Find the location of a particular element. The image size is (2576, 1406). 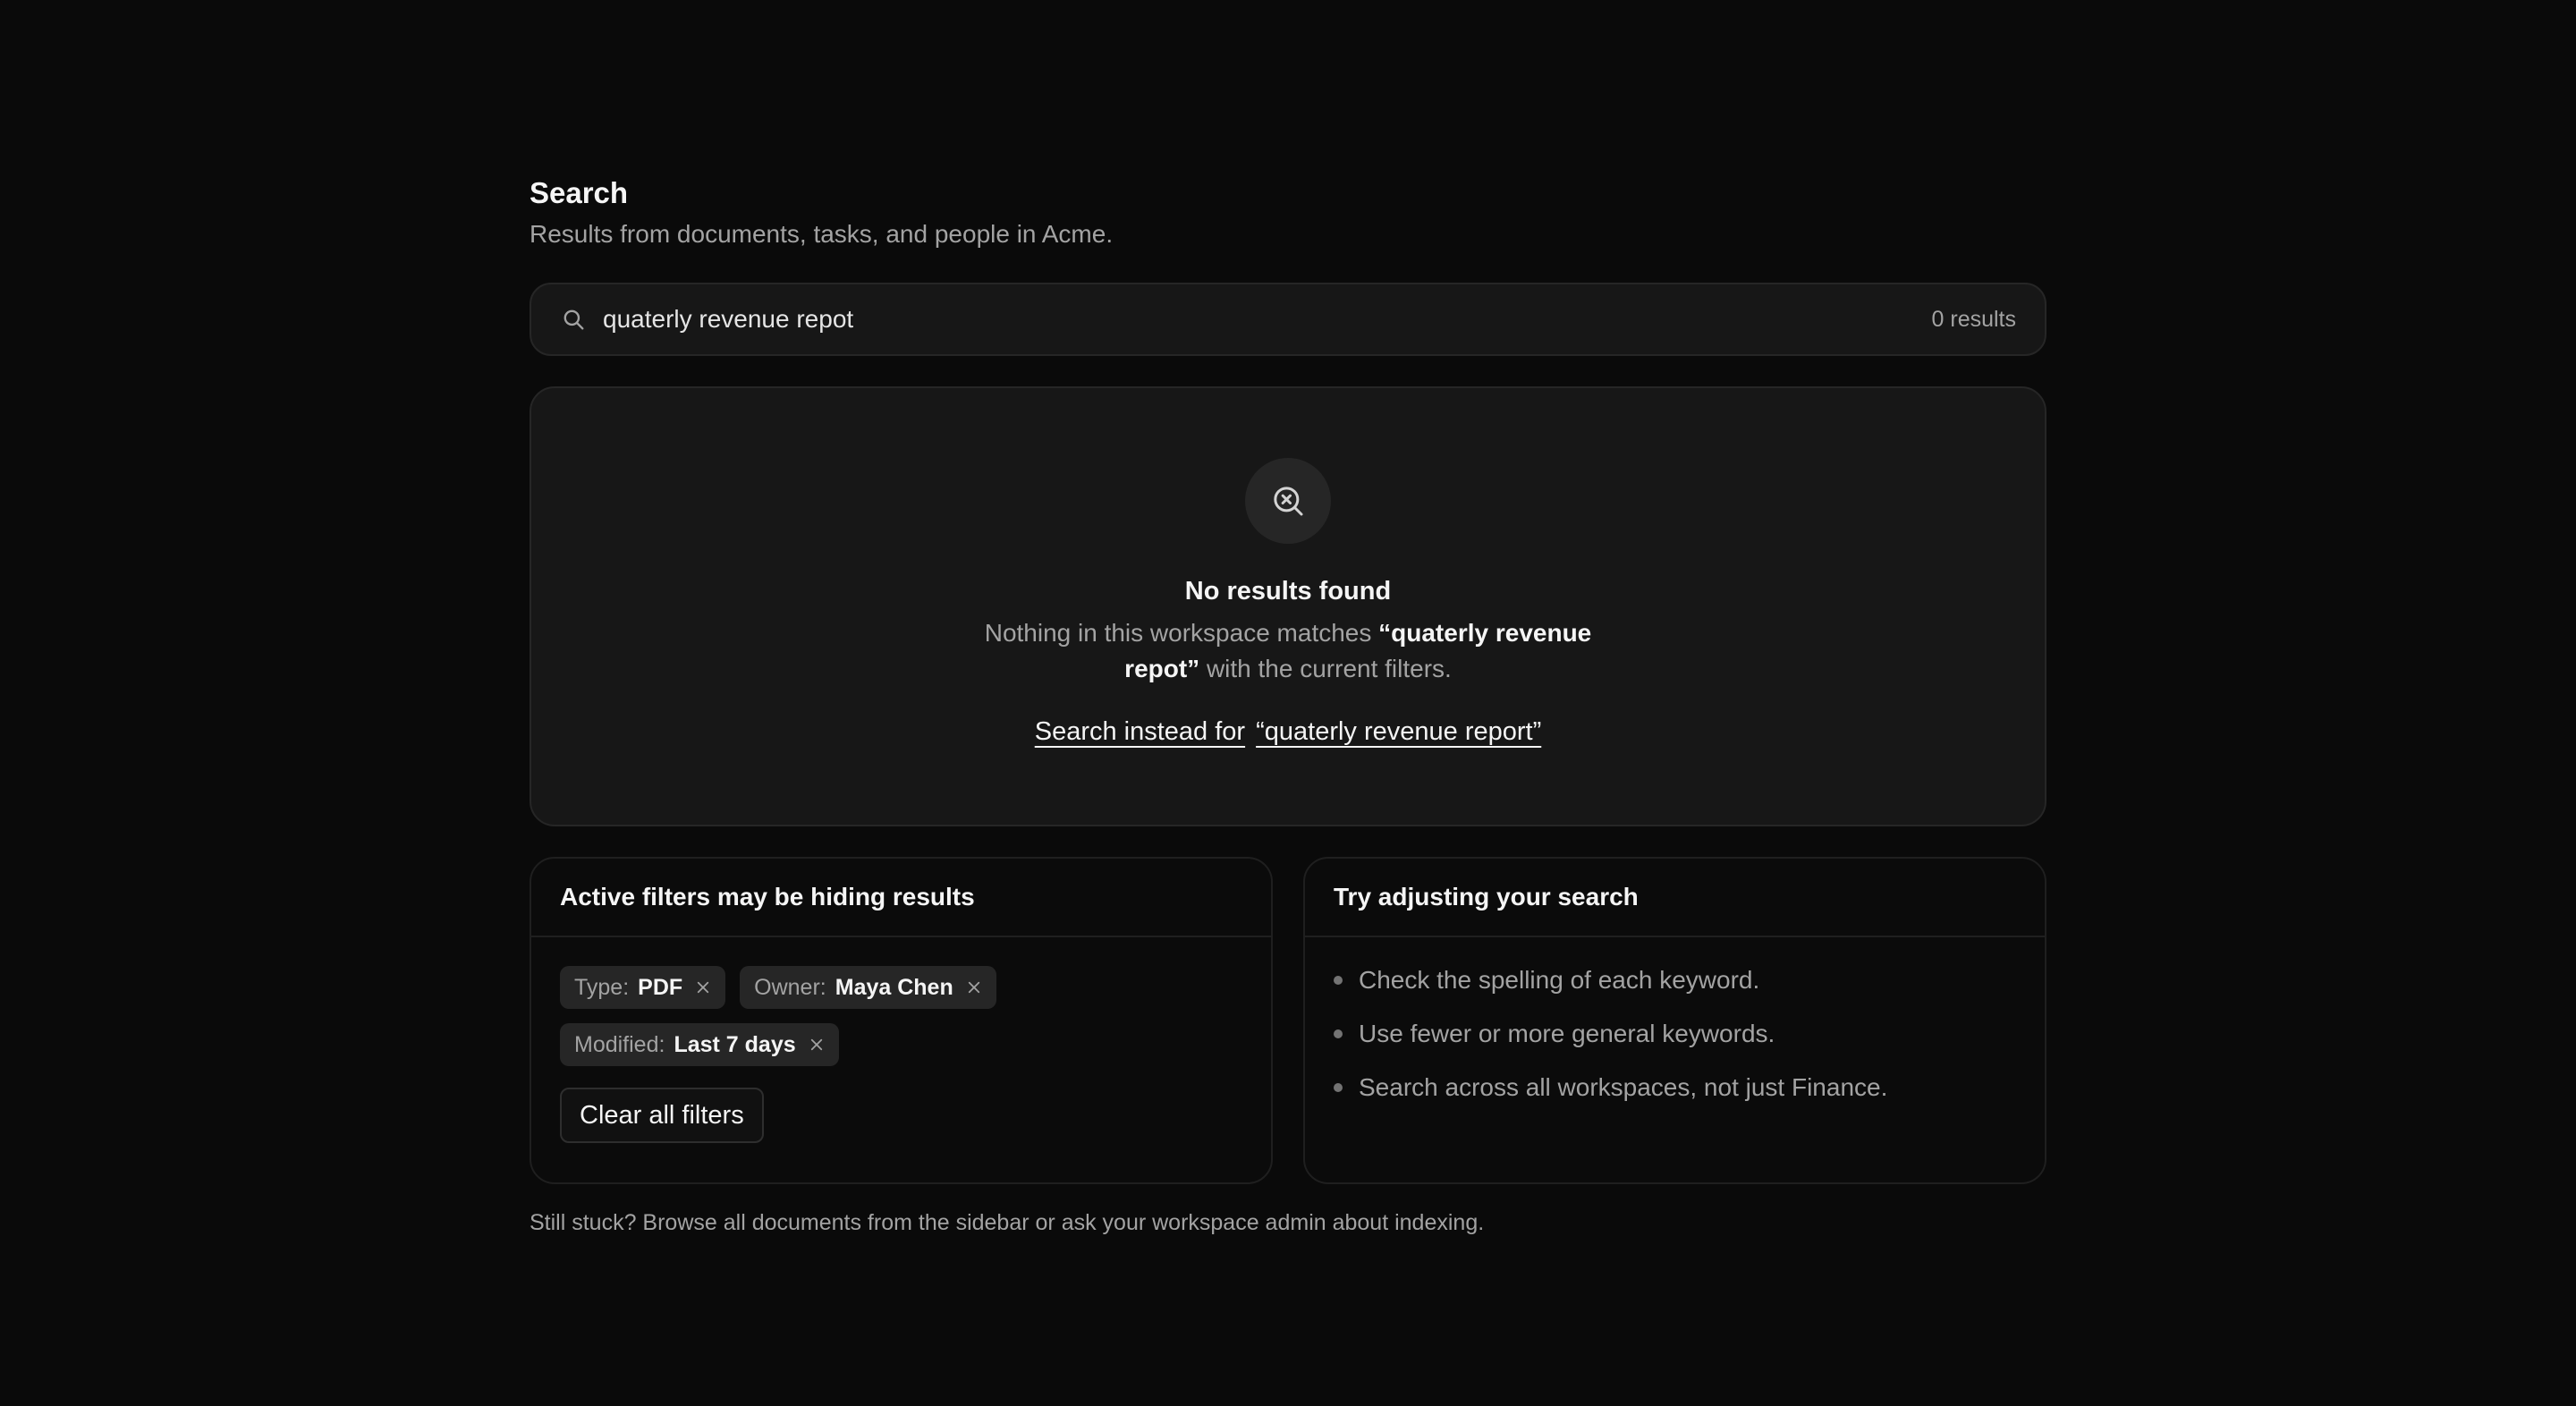

empty-desc-before: Nothing in this workspace matches is located at coordinates (1181, 633).